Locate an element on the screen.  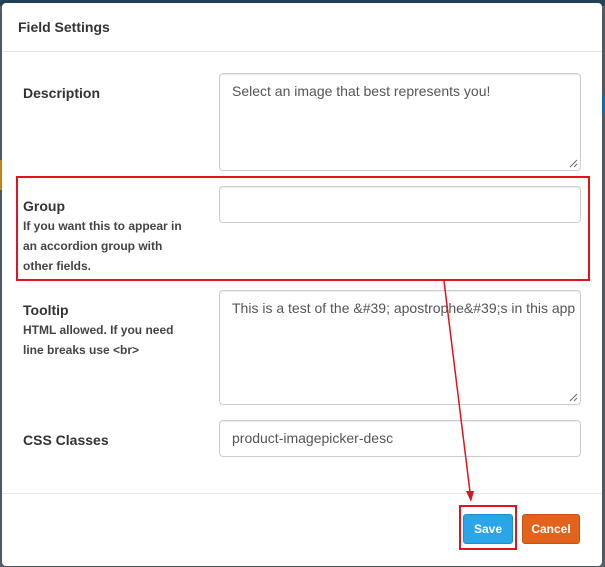
modal-header: Field Settings is located at coordinates (302, 27).